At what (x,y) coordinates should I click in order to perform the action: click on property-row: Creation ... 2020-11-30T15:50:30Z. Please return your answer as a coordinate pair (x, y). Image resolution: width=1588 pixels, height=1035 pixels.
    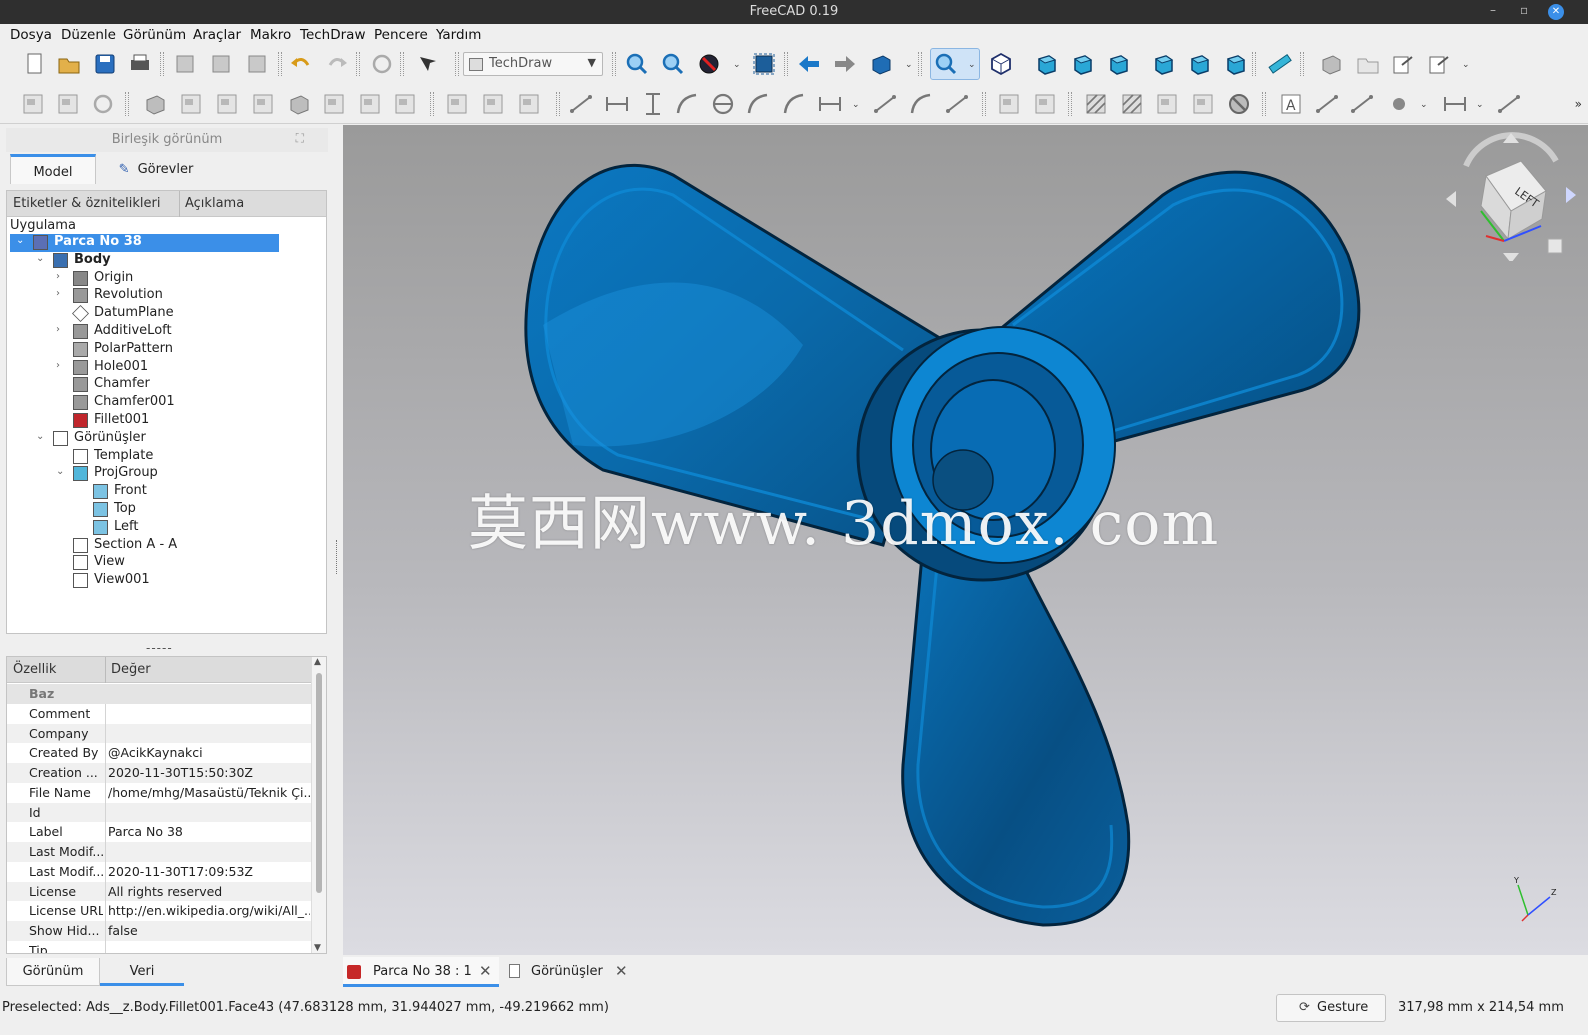
    Looking at the image, I should click on (159, 773).